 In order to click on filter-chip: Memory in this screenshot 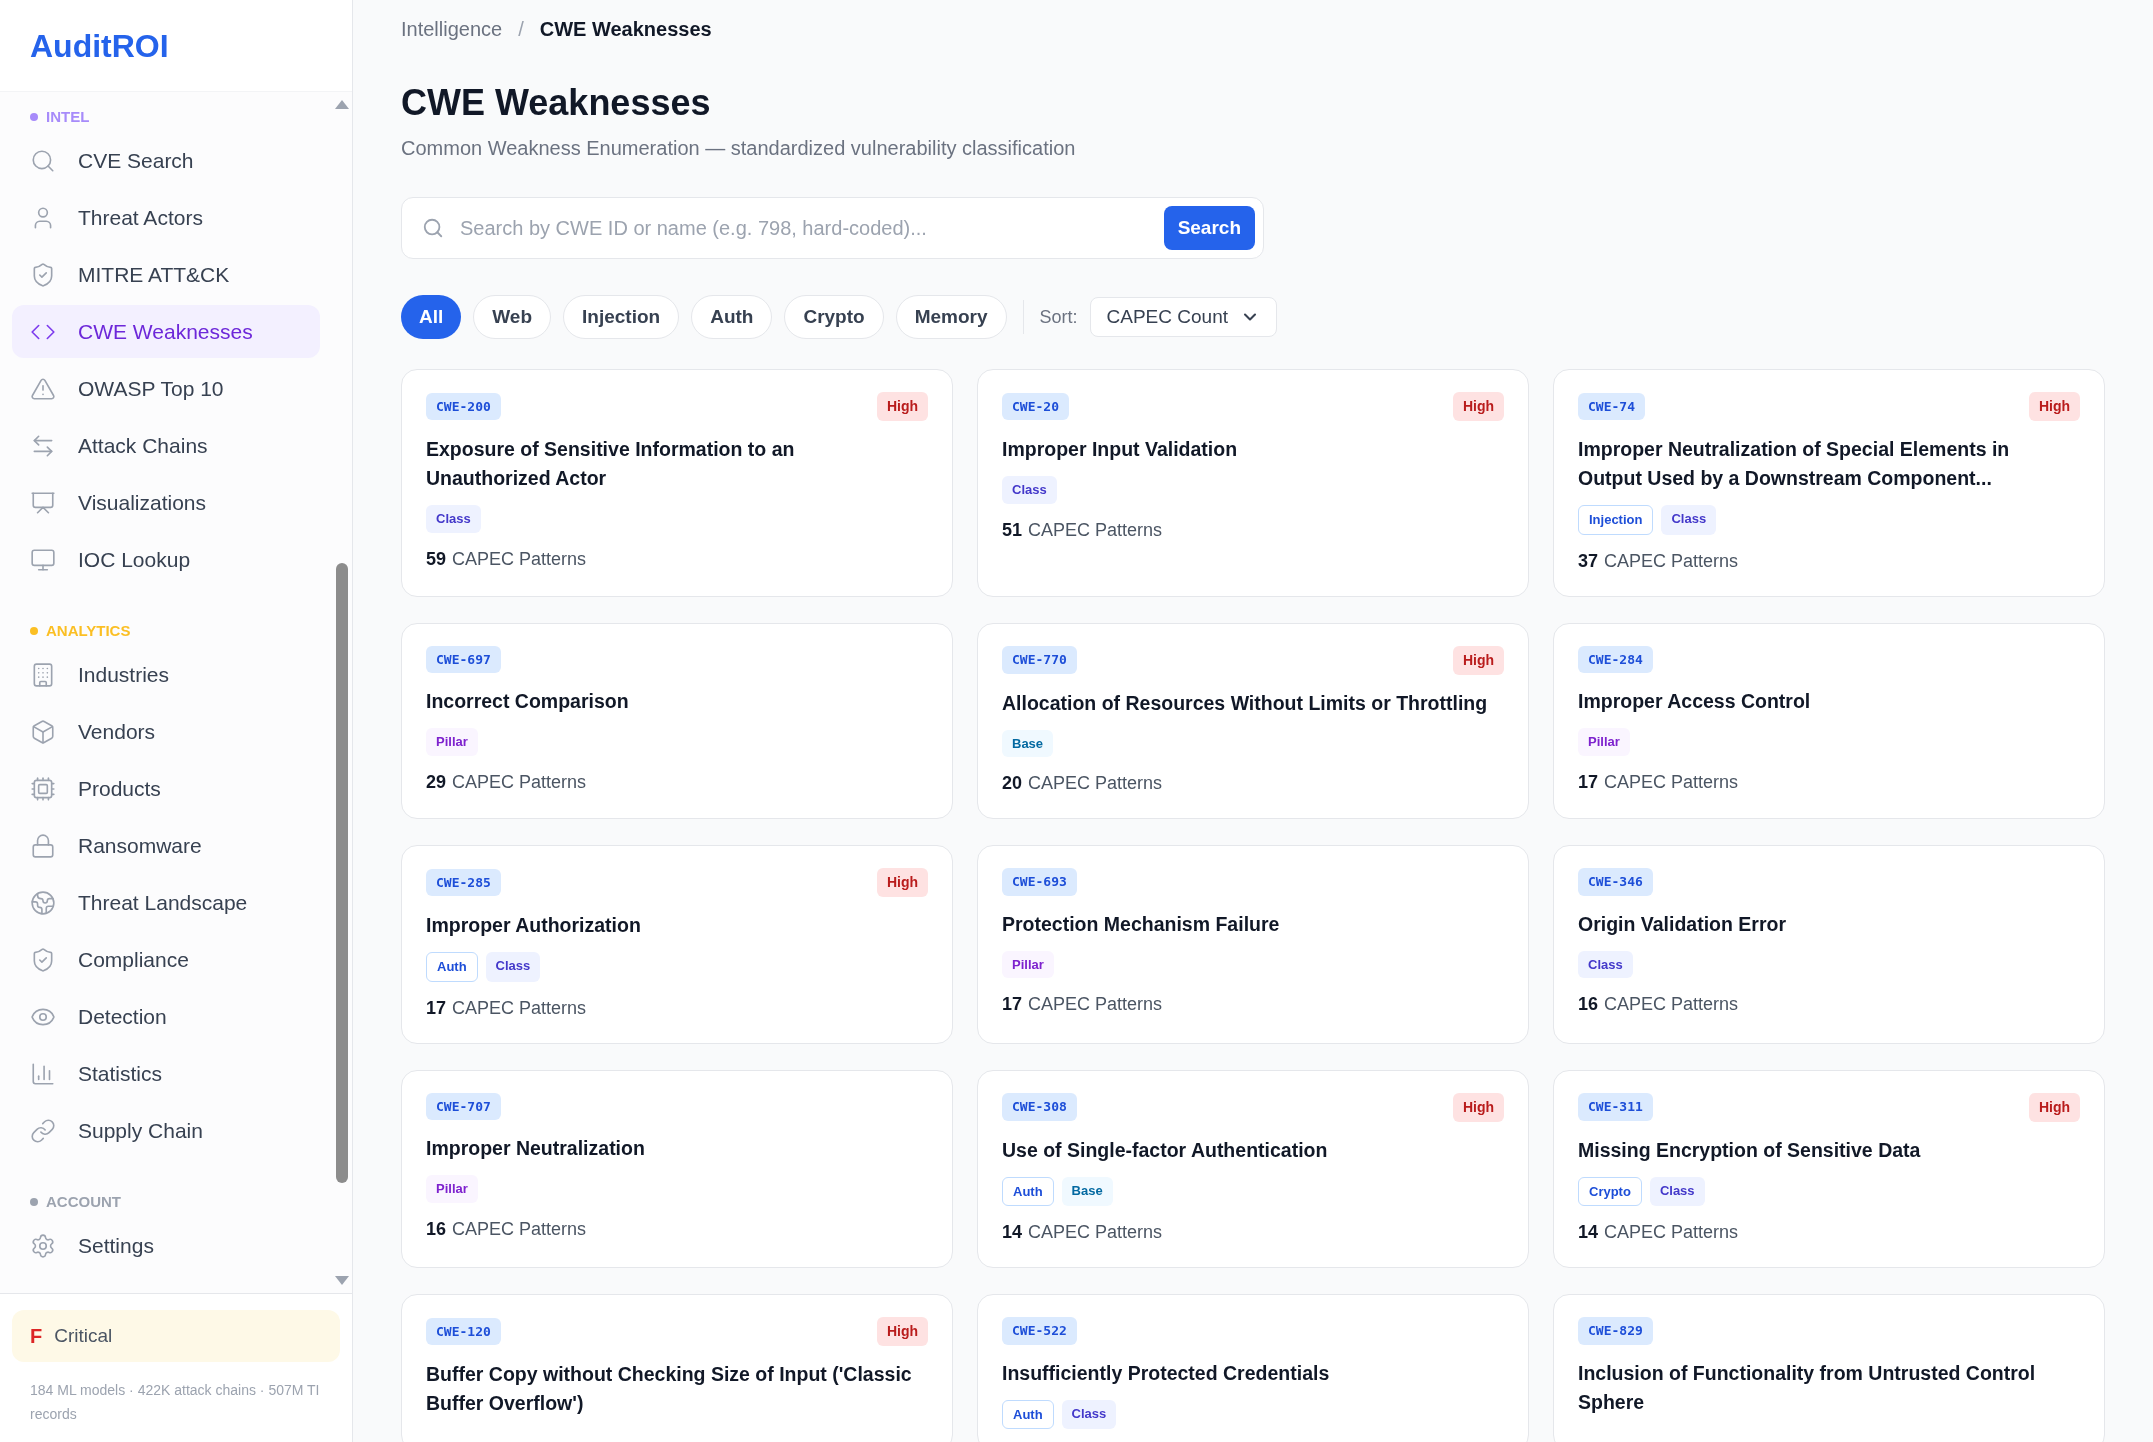, I will do `click(951, 317)`.